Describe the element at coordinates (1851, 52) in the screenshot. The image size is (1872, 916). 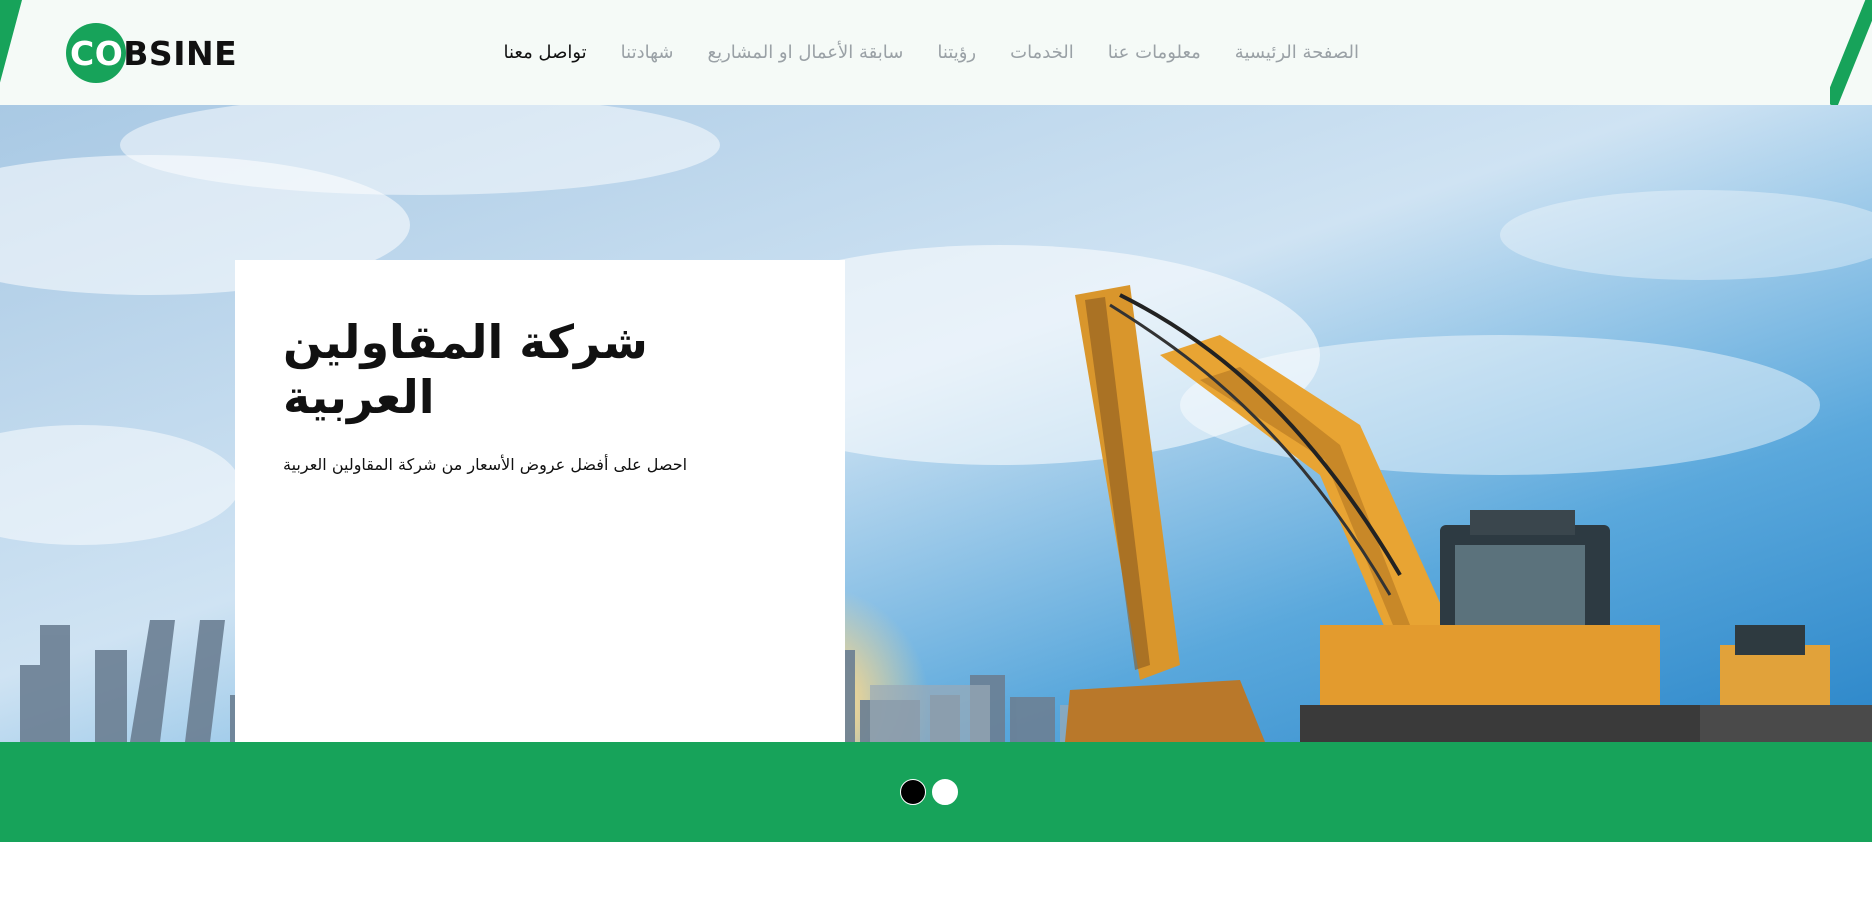
I see `header-corner-right-decoration` at that location.